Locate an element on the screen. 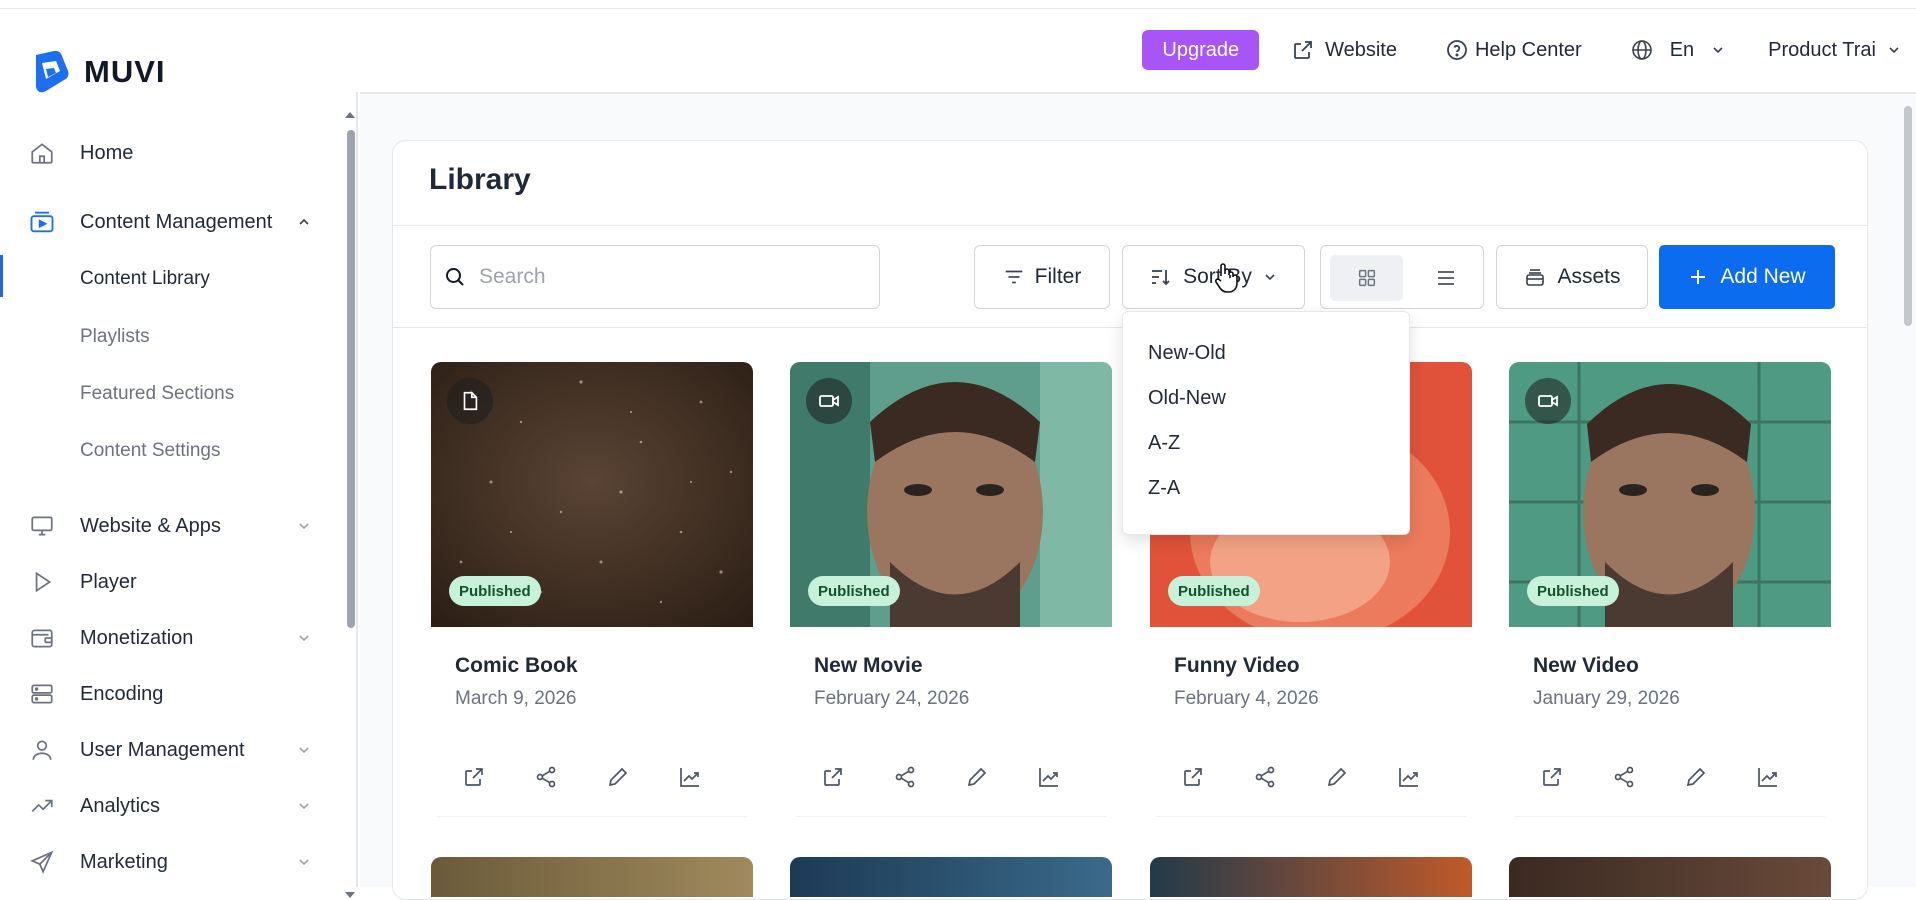 This screenshot has width=1916, height=900. search-input is located at coordinates (669, 277).